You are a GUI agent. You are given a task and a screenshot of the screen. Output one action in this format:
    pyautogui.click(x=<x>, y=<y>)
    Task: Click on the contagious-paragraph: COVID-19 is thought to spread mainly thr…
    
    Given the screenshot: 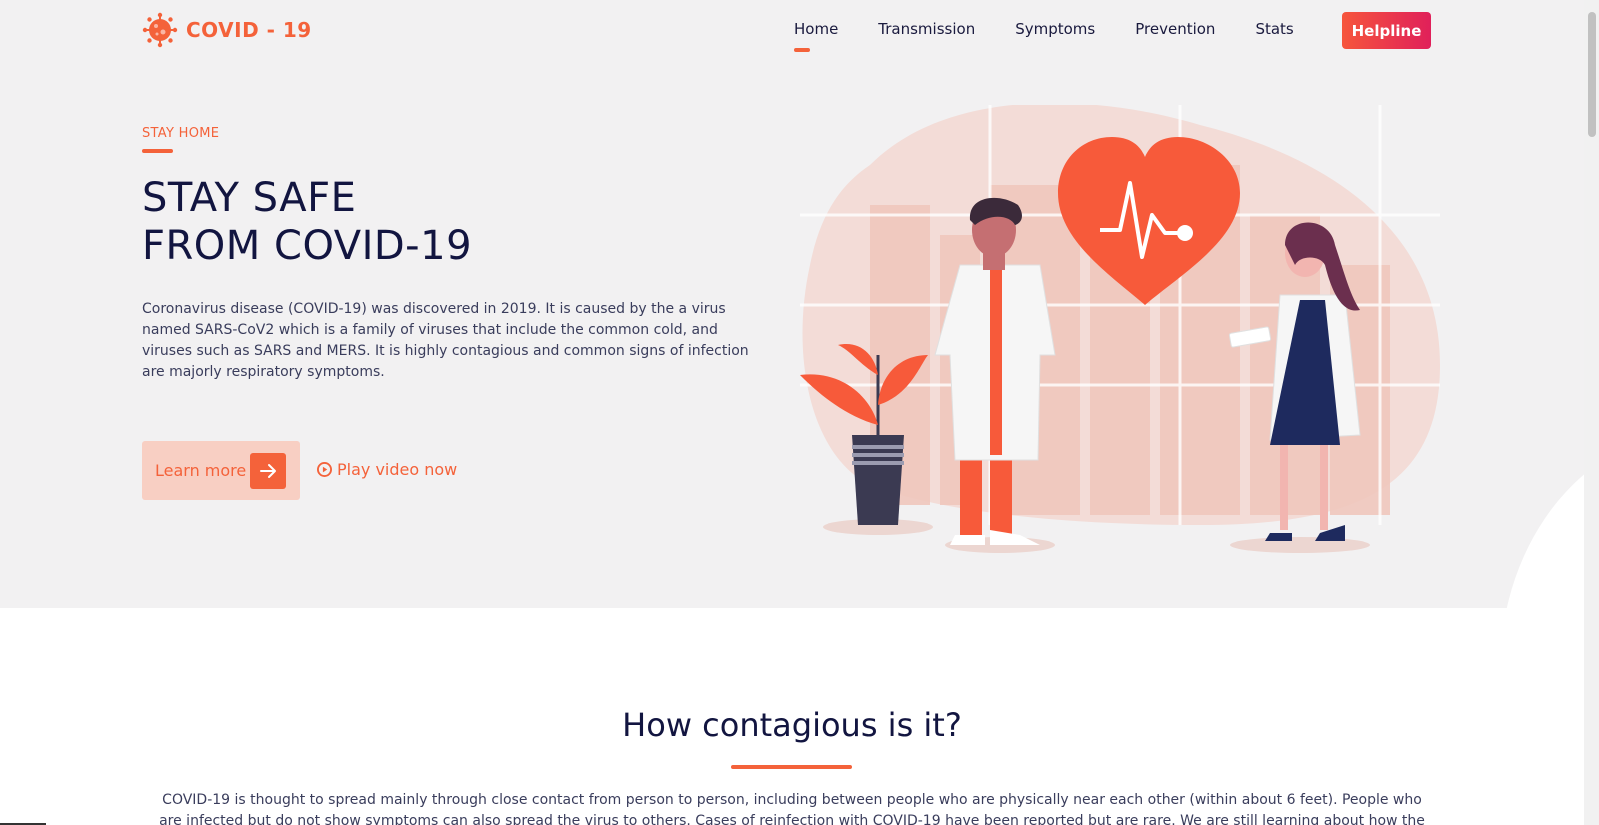 What is the action you would take?
    pyautogui.click(x=792, y=808)
    